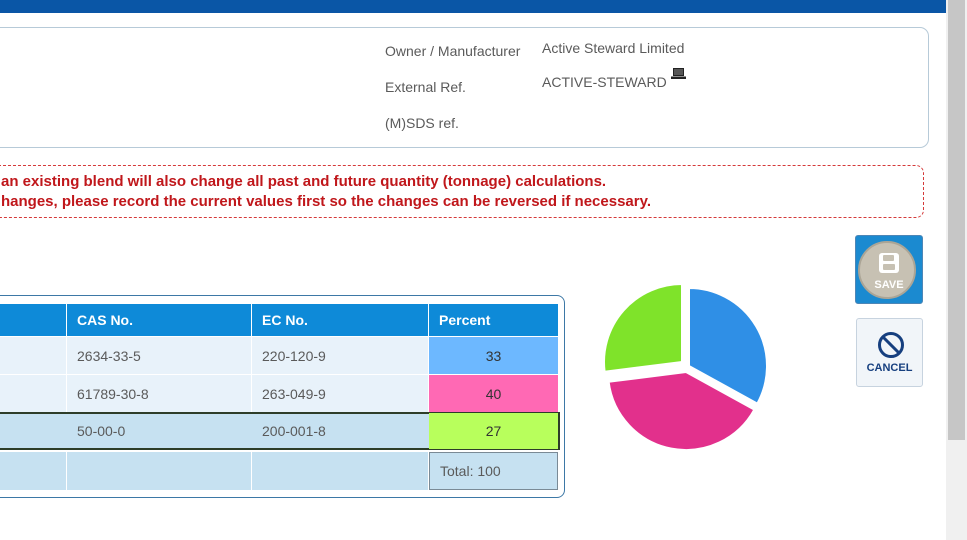 This screenshot has height=540, width=967. Describe the element at coordinates (159, 393) in the screenshot. I see `cas-cell: 61789-30-8` at that location.